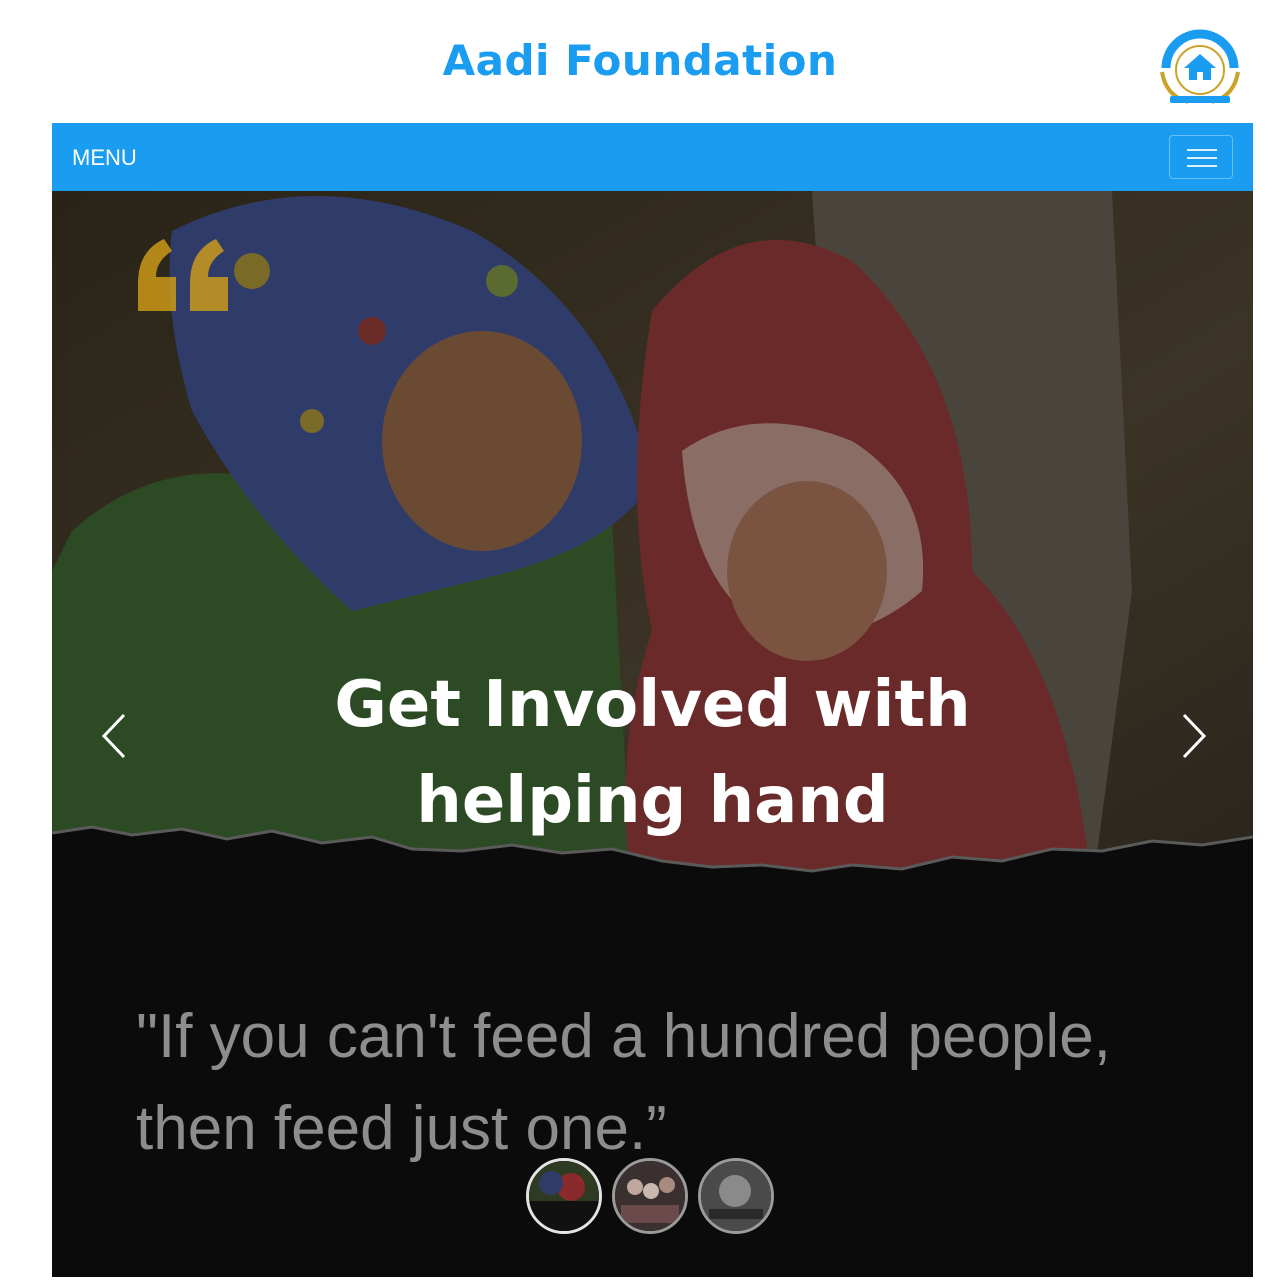  I want to click on headline-line-2: helping hand, so click(652, 801).